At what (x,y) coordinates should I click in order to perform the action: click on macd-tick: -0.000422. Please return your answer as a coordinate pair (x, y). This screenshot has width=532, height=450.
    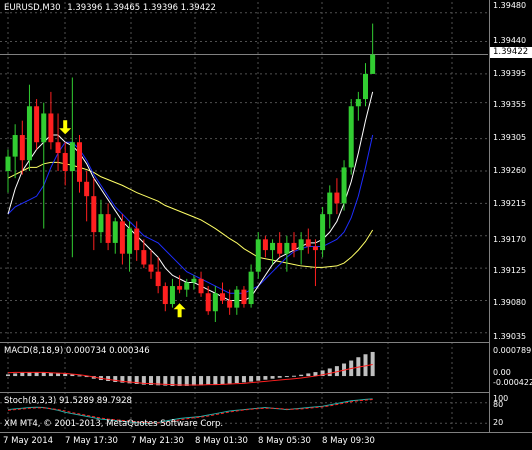
    Looking at the image, I should click on (512, 382).